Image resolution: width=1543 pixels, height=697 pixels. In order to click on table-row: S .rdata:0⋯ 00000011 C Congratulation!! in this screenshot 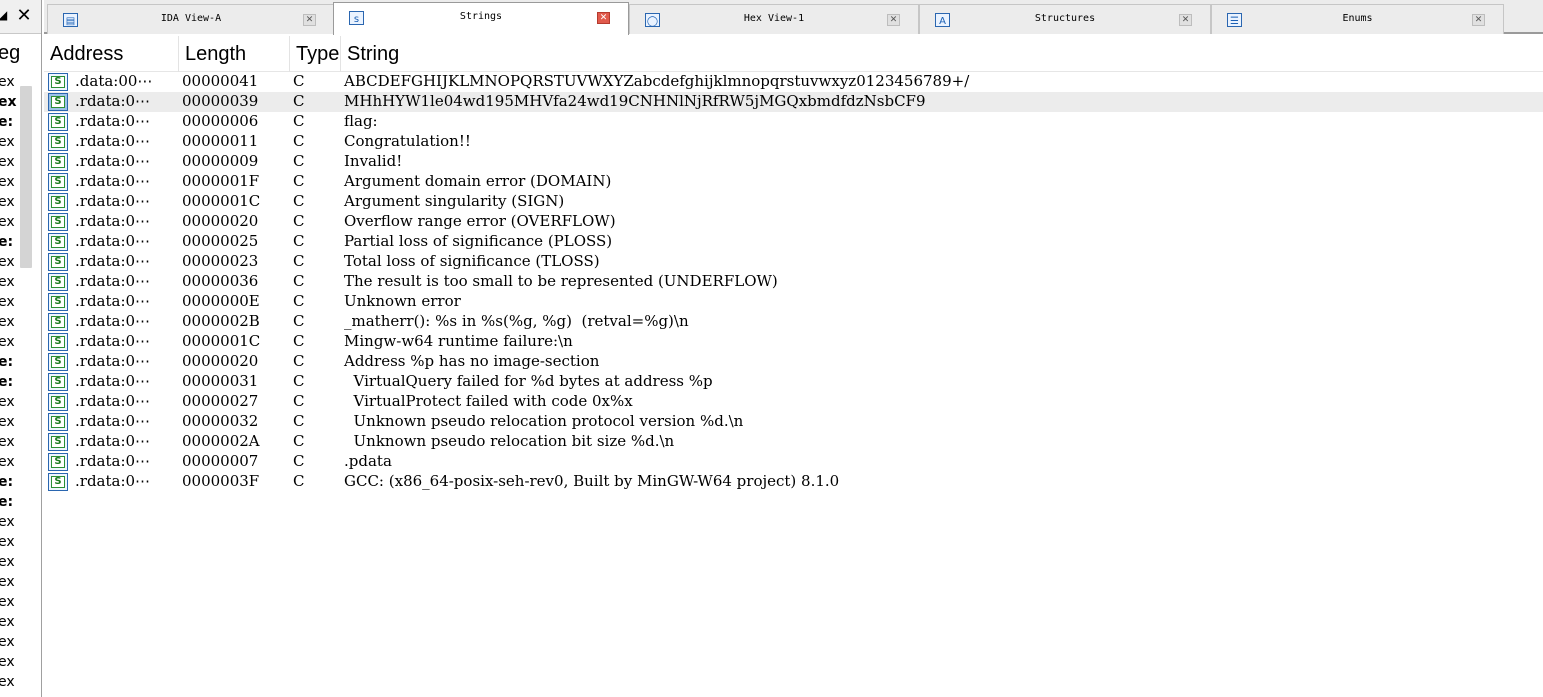, I will do `click(793, 142)`.